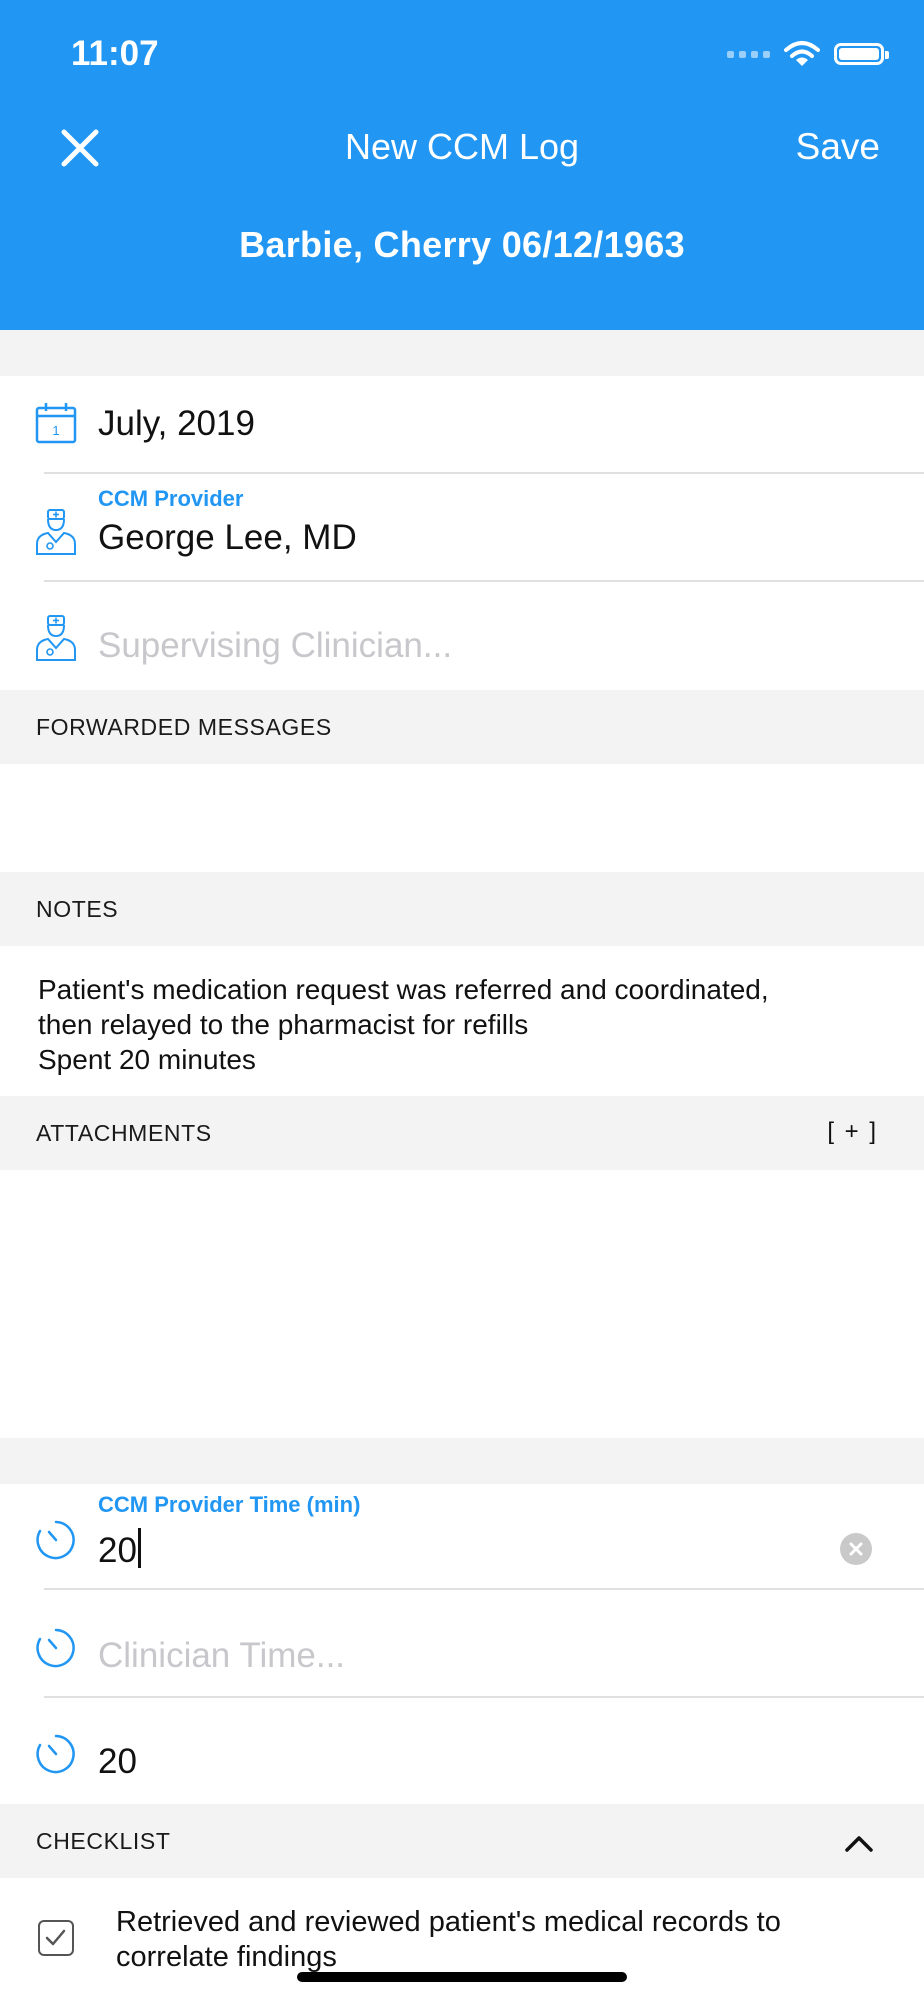 This screenshot has width=924, height=2000. I want to click on status-icons, so click(808, 54).